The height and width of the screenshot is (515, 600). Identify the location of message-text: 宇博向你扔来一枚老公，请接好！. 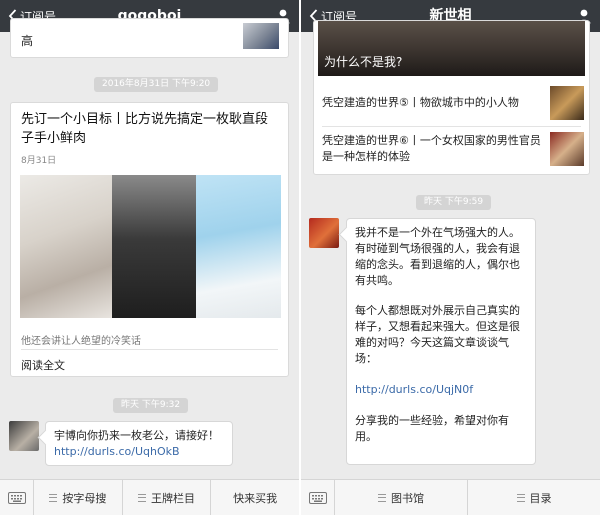
(136, 435).